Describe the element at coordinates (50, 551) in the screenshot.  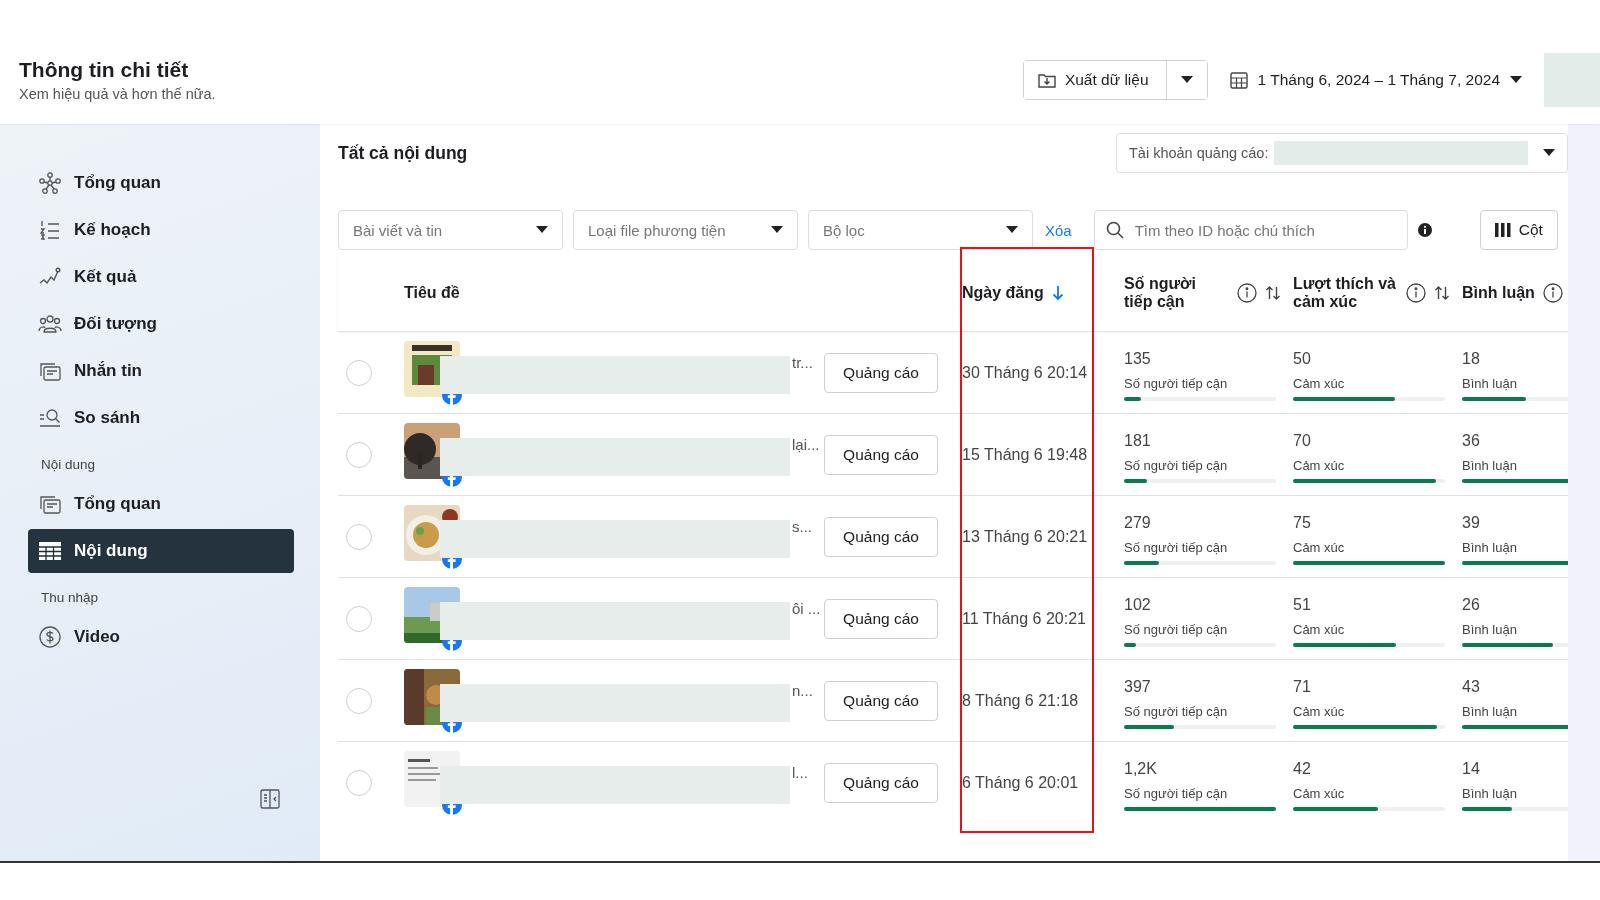
I see `table-icon` at that location.